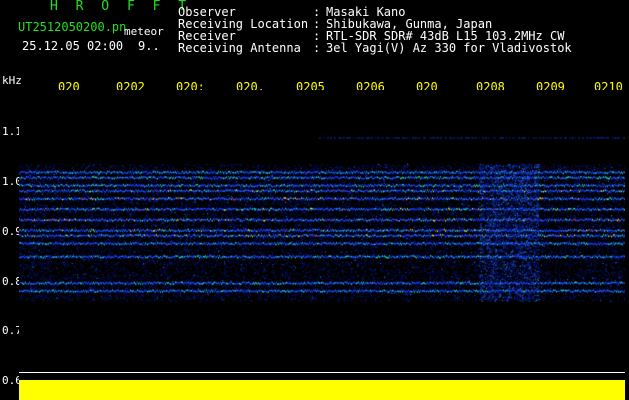 The image size is (629, 400). What do you see at coordinates (317, 48) in the screenshot?
I see `meta-colon: :` at bounding box center [317, 48].